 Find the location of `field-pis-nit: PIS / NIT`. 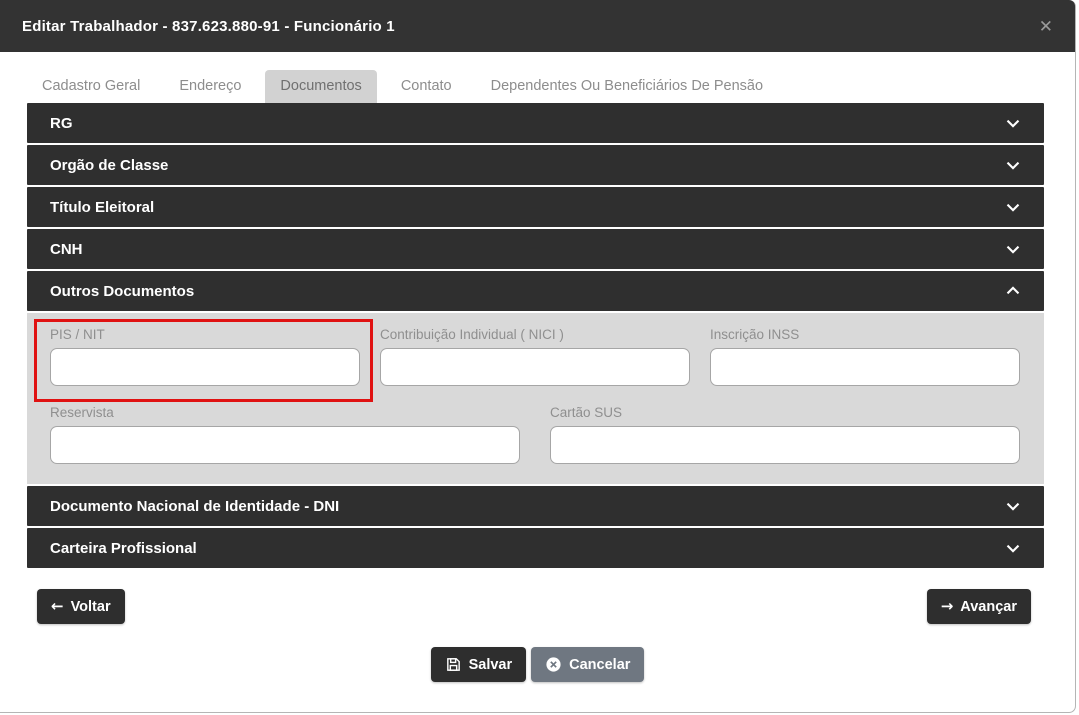

field-pis-nit: PIS / NIT is located at coordinates (203, 360).